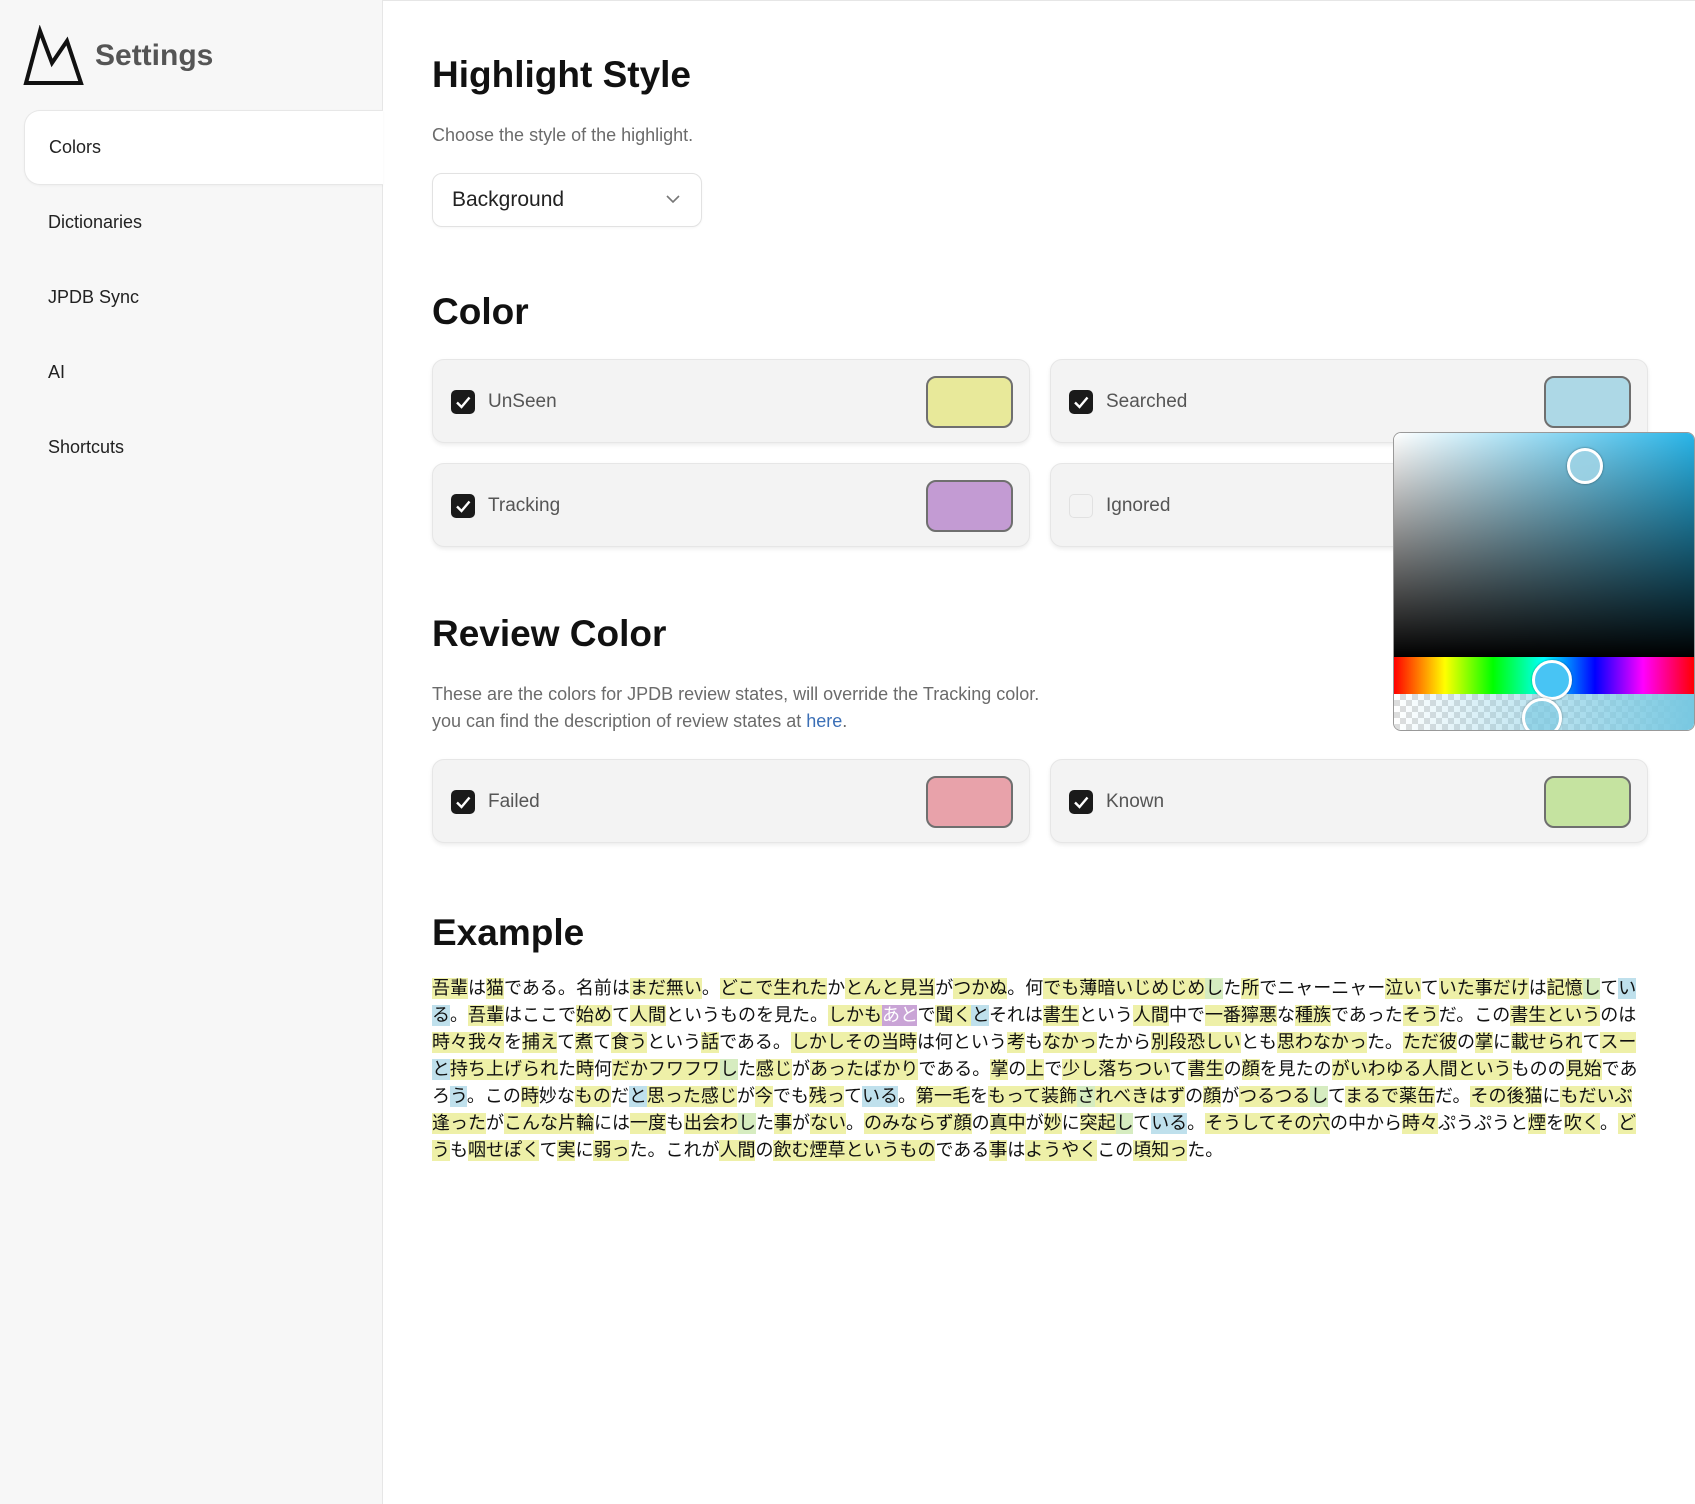 The image size is (1695, 1504). Describe the element at coordinates (567, 200) in the screenshot. I see `highlight-style-select: Background` at that location.